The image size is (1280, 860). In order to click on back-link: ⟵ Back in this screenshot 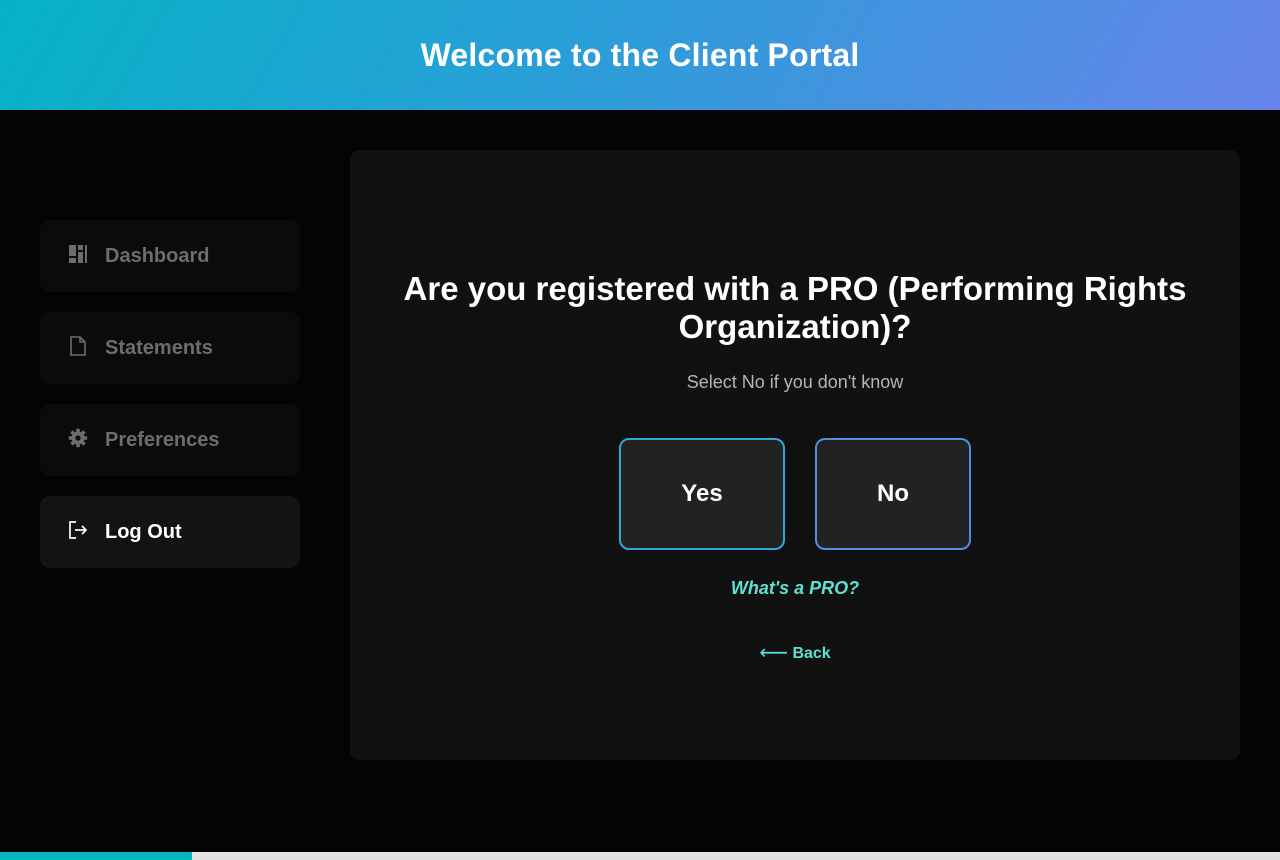, I will do `click(795, 652)`.